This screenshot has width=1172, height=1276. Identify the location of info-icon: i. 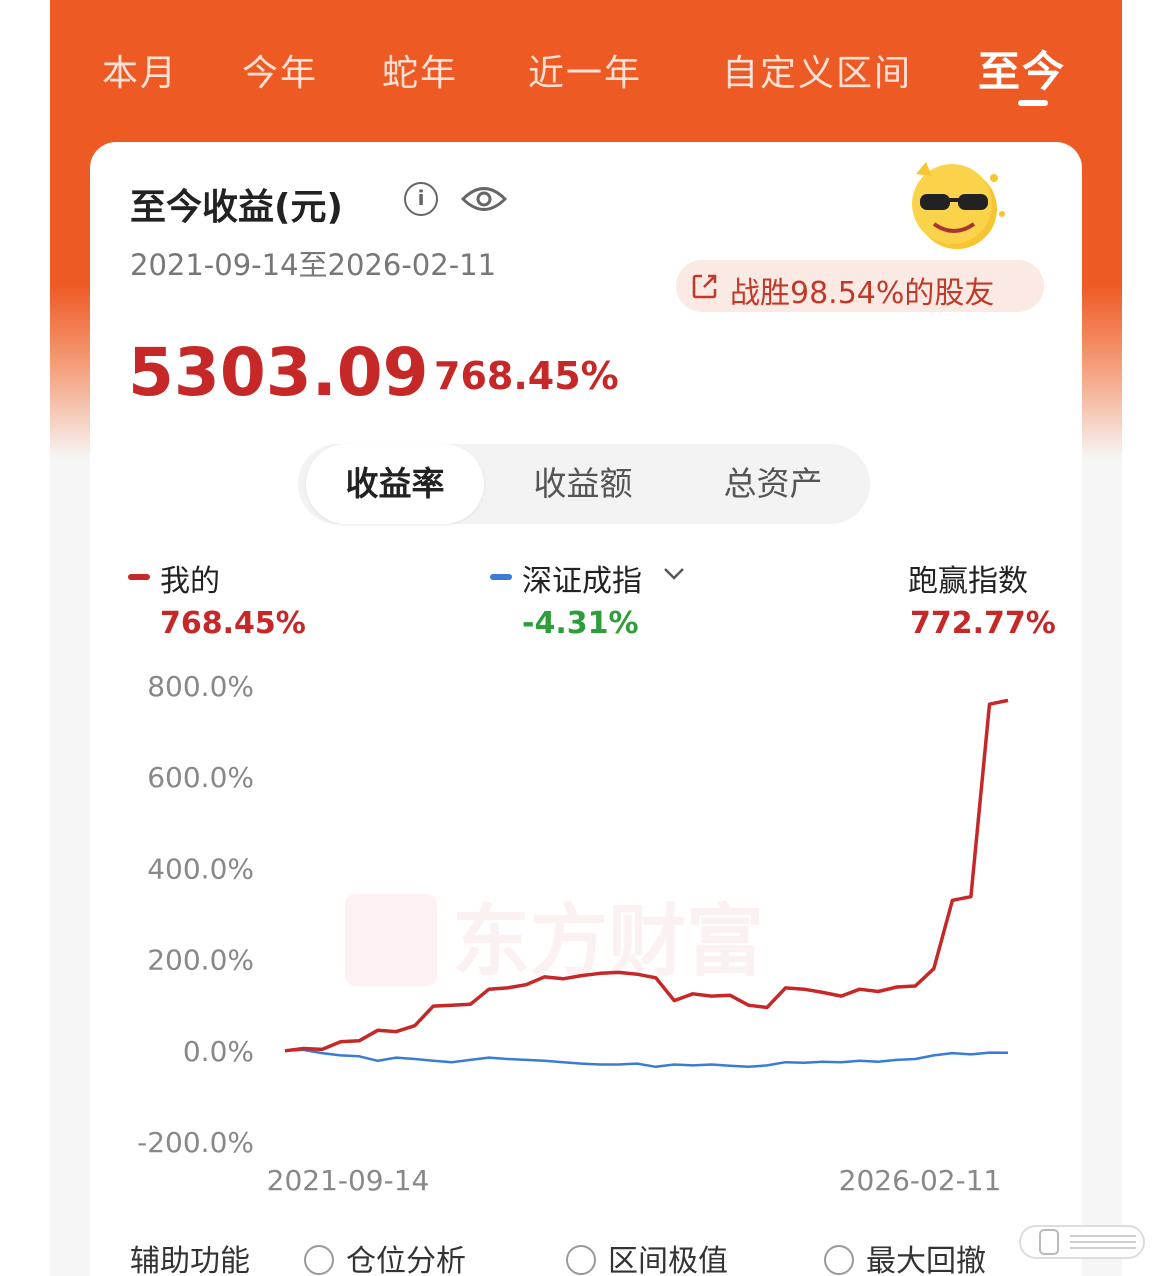
(421, 199).